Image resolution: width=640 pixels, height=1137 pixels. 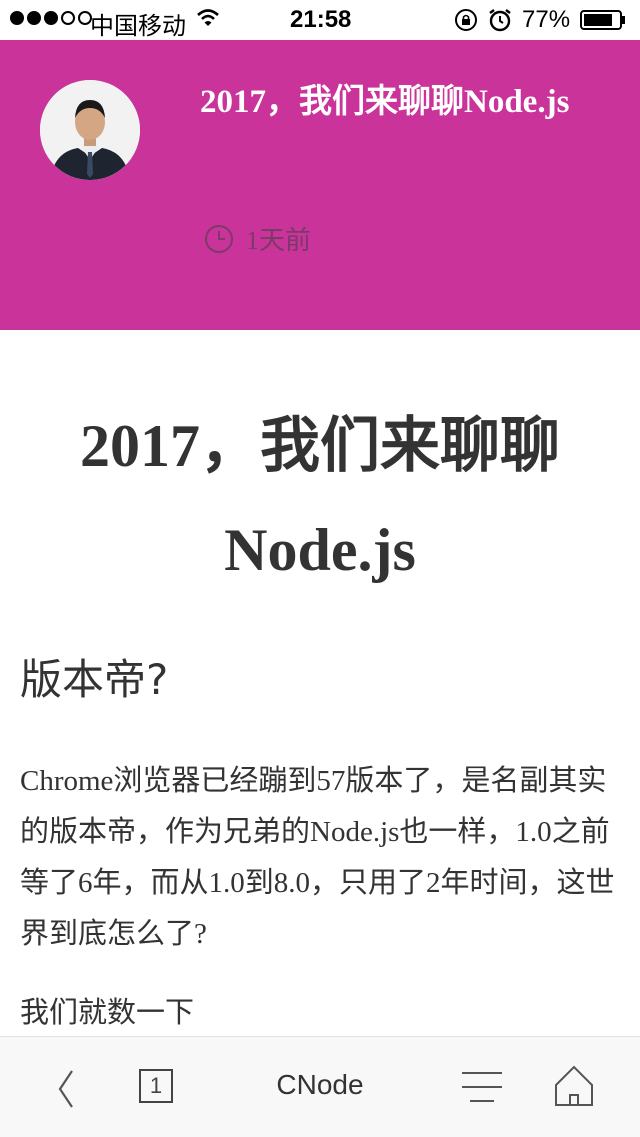 I want to click on author-avatar, so click(x=90, y=130).